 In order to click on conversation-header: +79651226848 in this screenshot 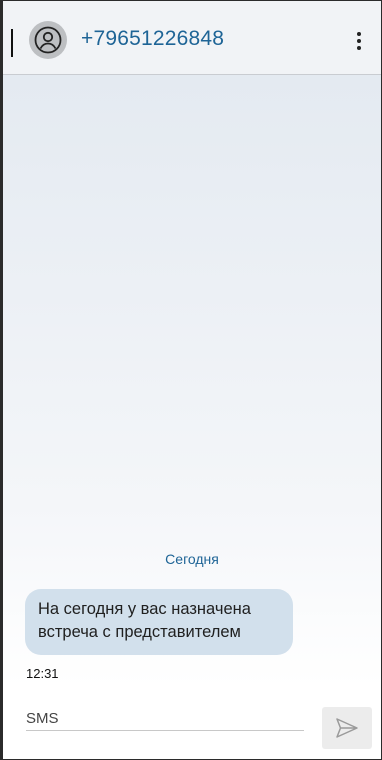, I will do `click(192, 38)`.